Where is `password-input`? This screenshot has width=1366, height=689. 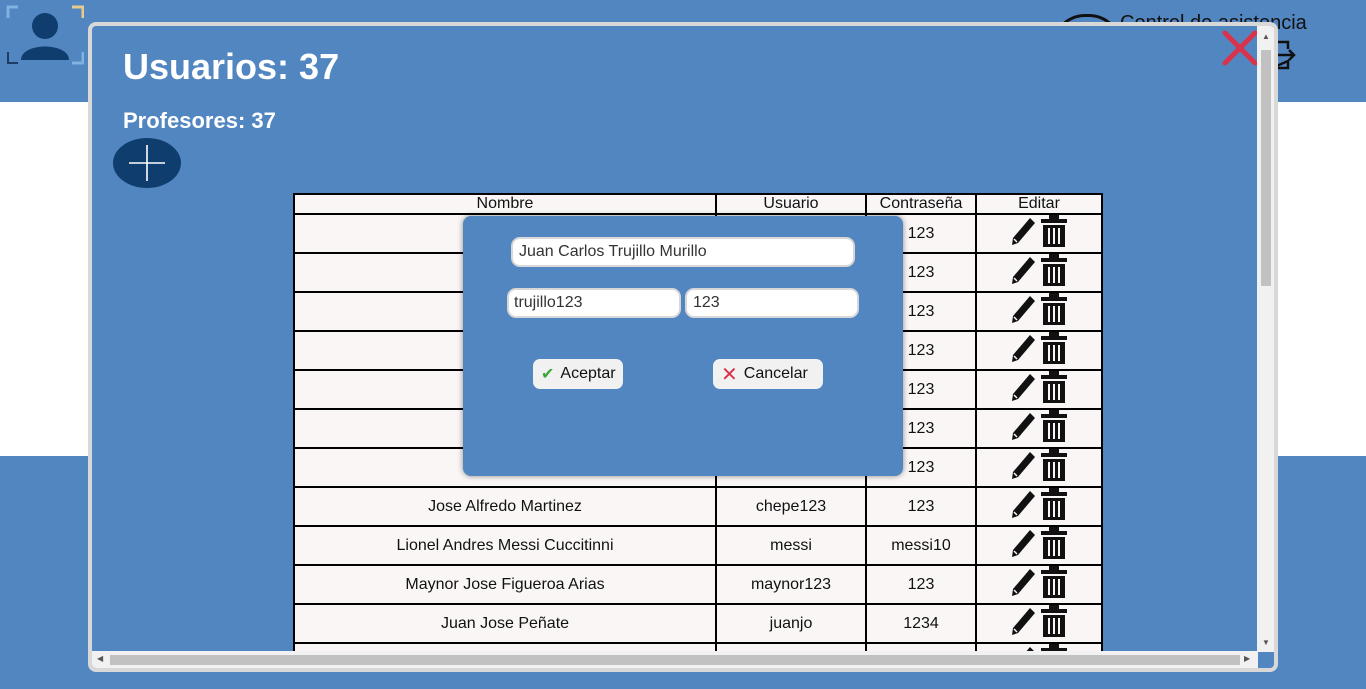 password-input is located at coordinates (772, 303).